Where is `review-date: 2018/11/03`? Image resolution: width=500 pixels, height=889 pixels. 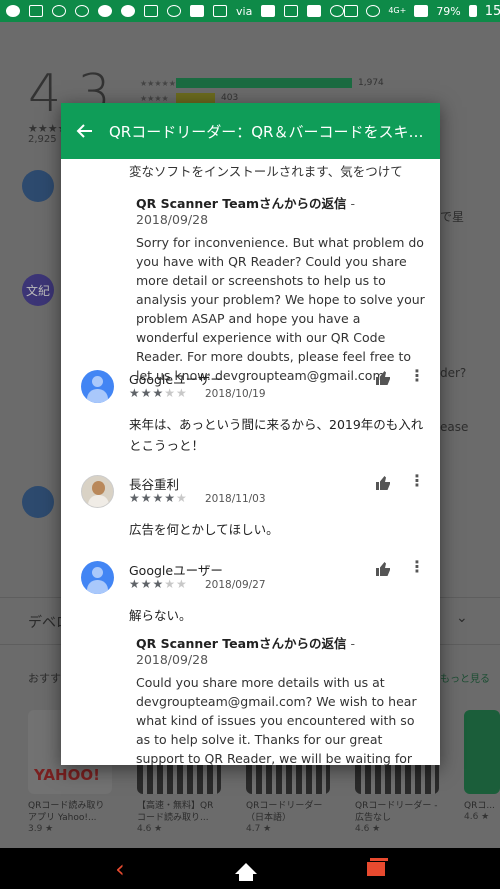 review-date: 2018/11/03 is located at coordinates (235, 499).